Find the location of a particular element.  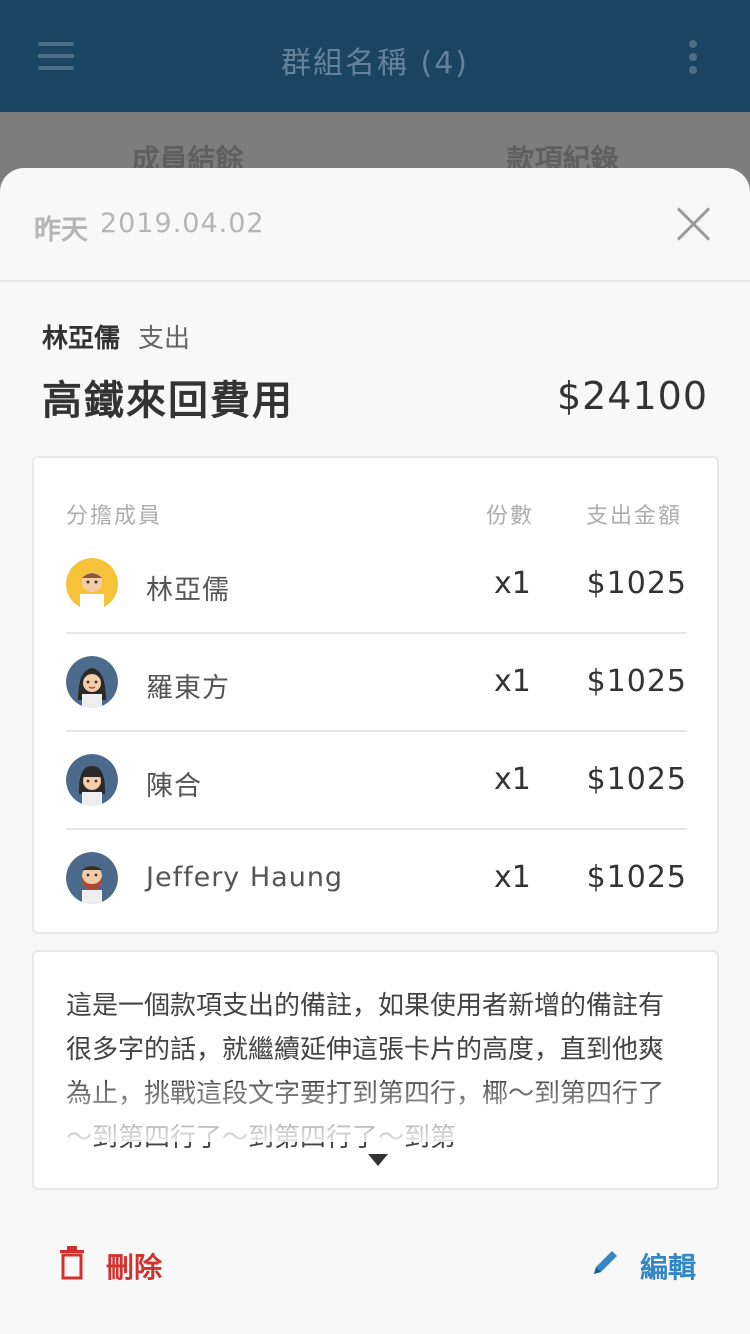

edit-button: 編輯 is located at coordinates (650, 1264).